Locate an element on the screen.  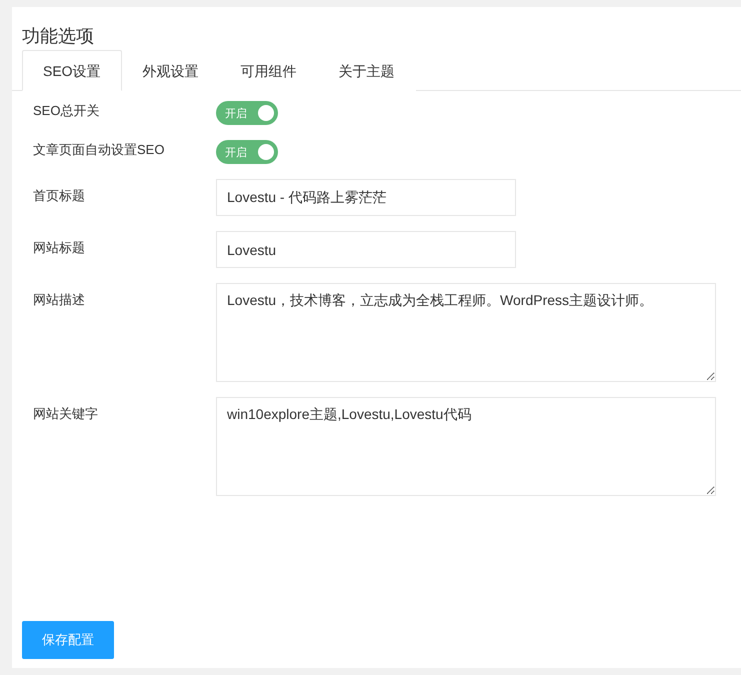
field-label: 文章页面自动设置SEO is located at coordinates (99, 150).